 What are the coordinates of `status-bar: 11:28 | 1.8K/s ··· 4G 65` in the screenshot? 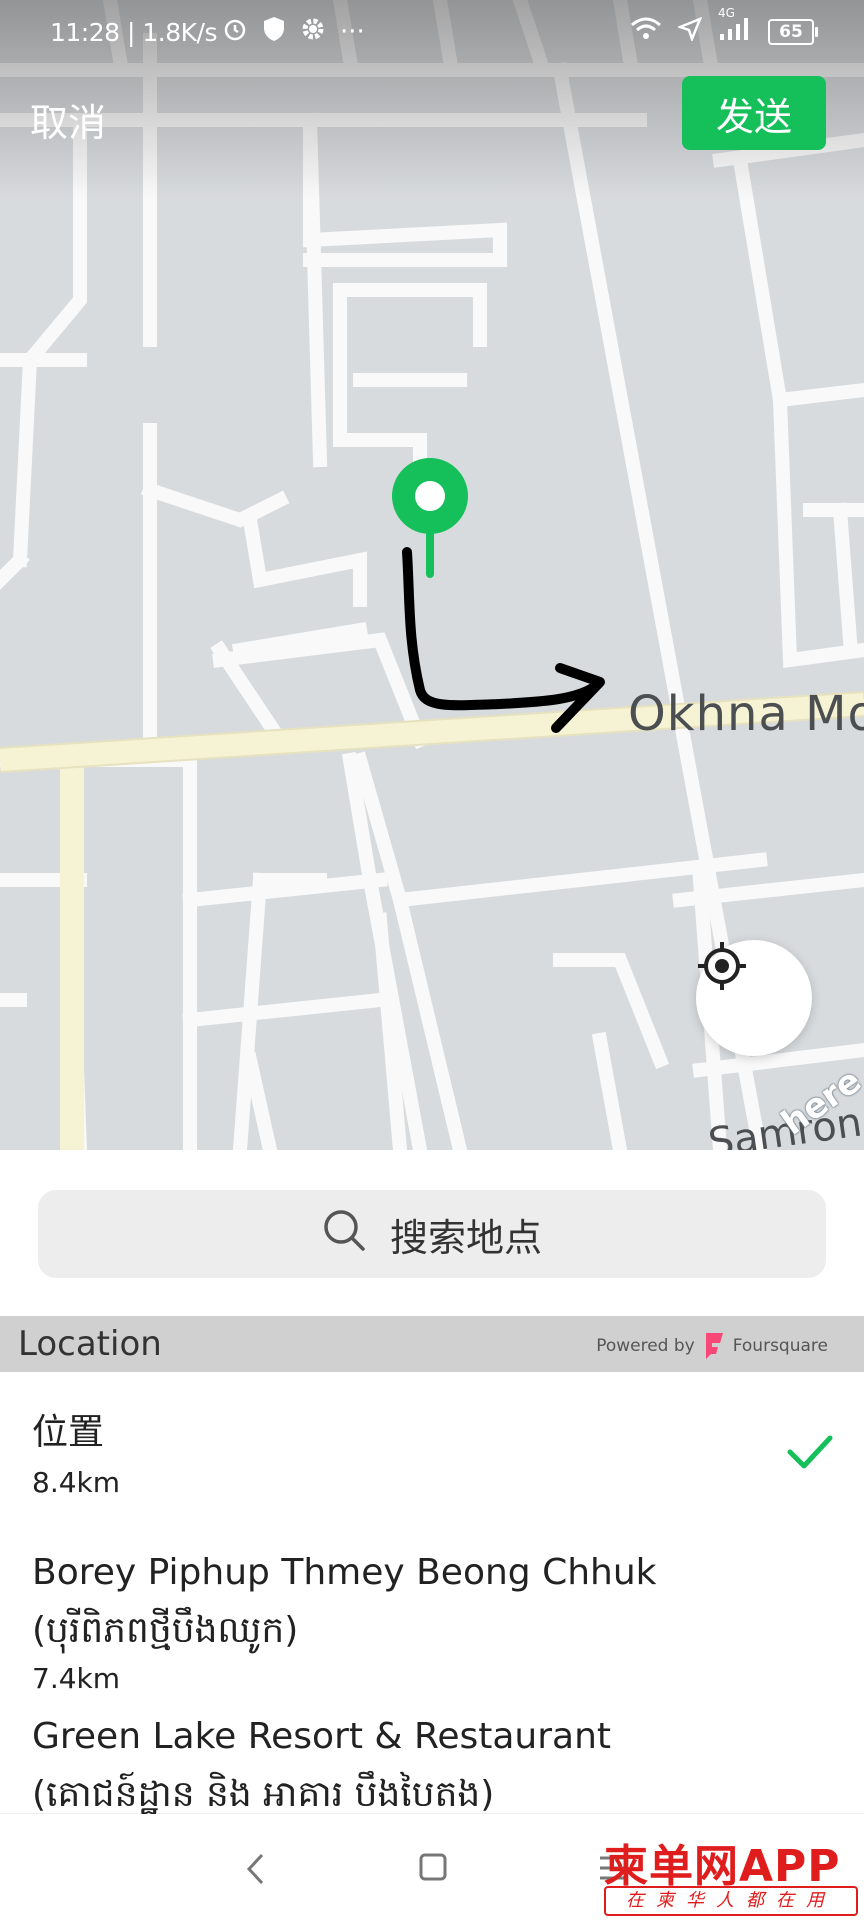 It's located at (432, 33).